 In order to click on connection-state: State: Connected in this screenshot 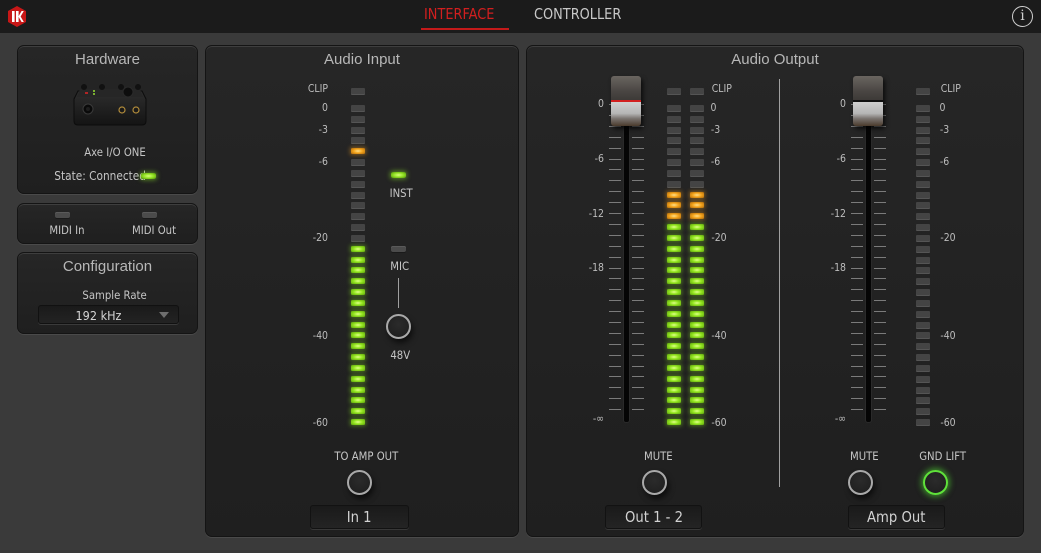, I will do `click(100, 176)`.